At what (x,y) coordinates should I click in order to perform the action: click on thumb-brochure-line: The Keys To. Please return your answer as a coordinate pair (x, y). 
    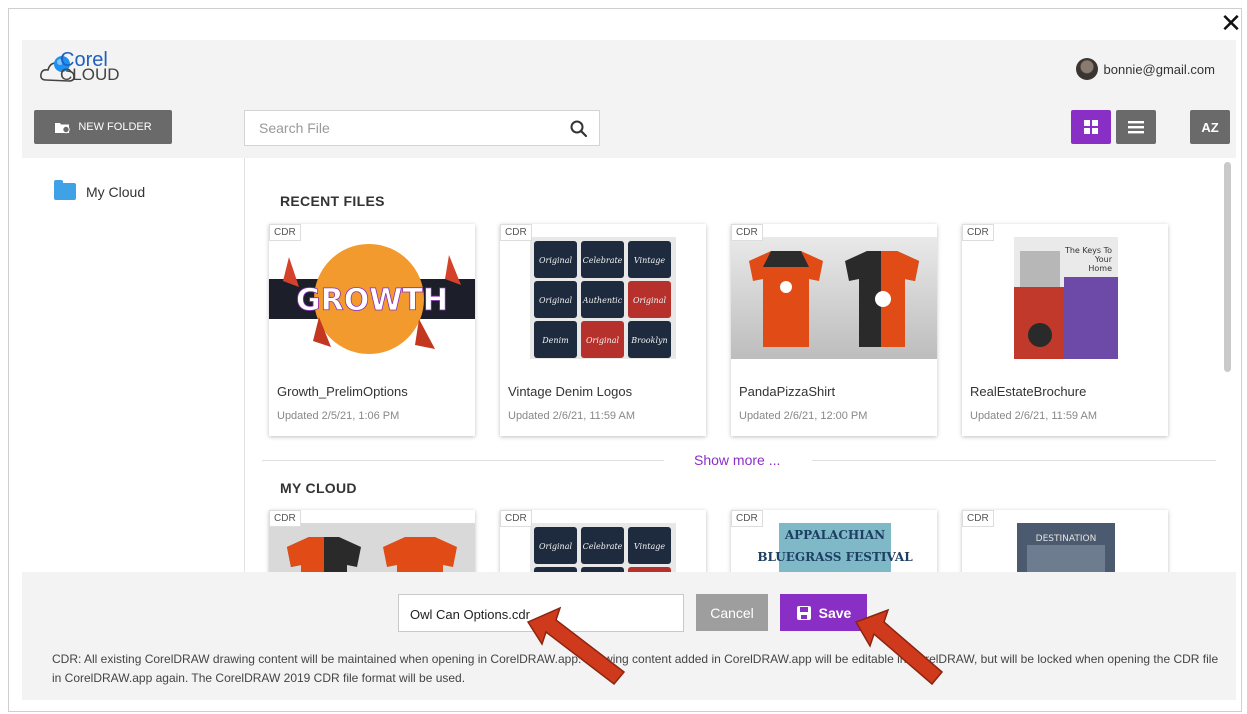
    Looking at the image, I should click on (1088, 250).